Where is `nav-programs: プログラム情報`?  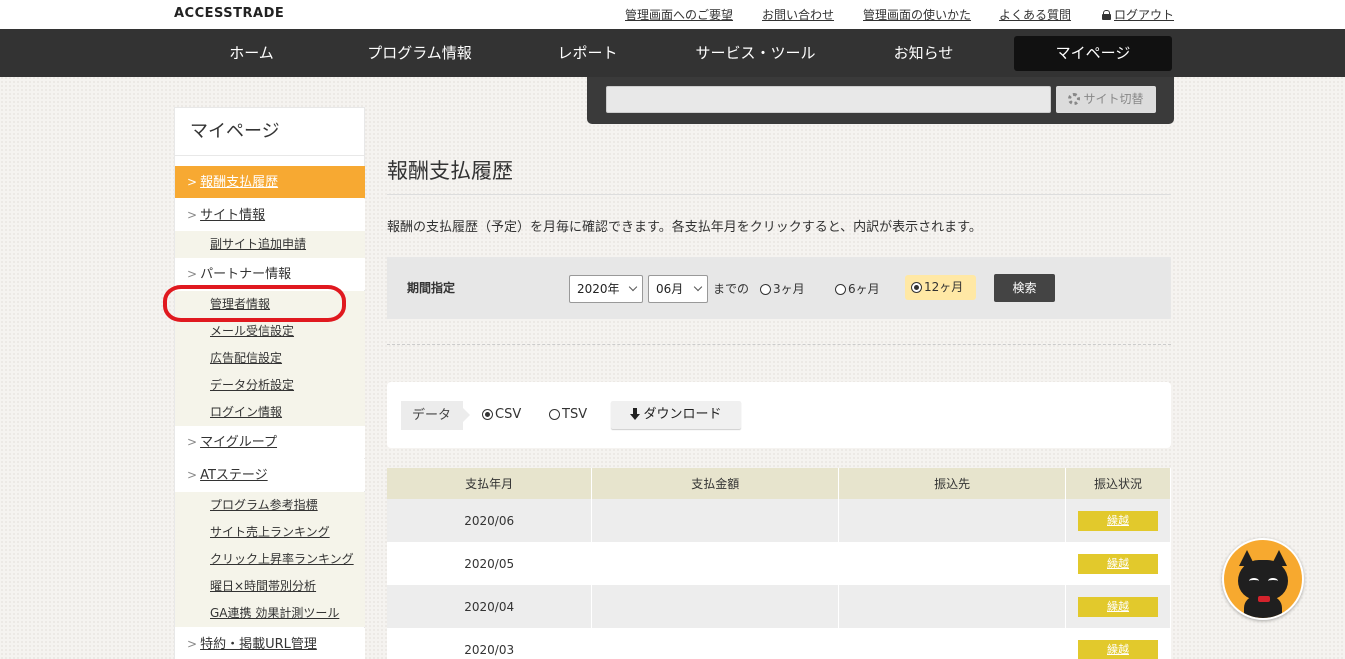
nav-programs: プログラム情報 is located at coordinates (419, 53).